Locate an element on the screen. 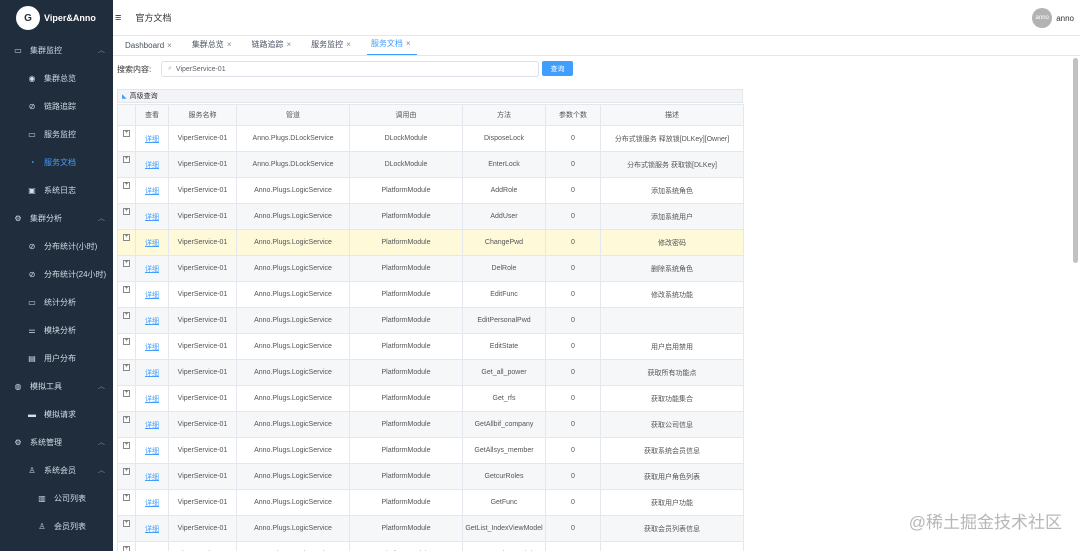 The height and width of the screenshot is (551, 1080). sidebar-item-module-analysis: ⚌ 模块分析 is located at coordinates (56, 330).